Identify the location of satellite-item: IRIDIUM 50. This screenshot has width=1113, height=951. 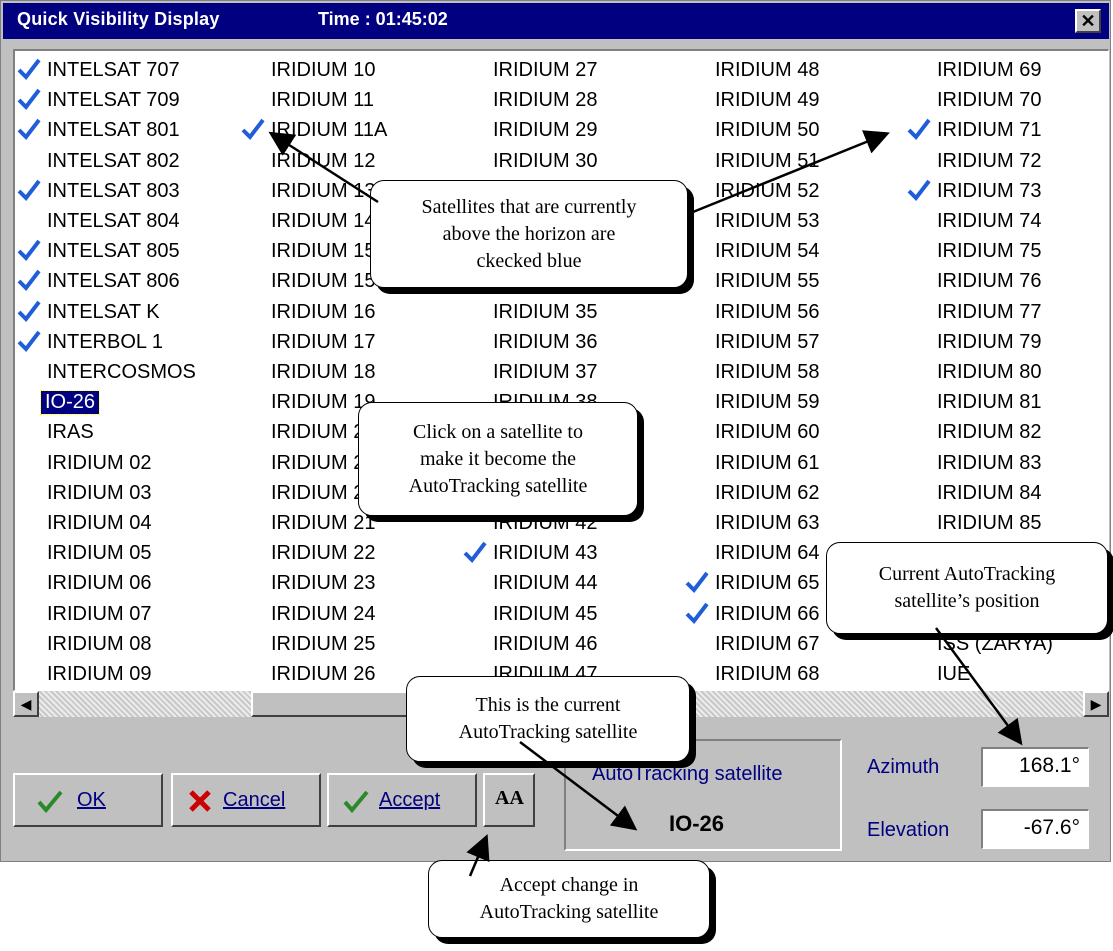
(796, 130).